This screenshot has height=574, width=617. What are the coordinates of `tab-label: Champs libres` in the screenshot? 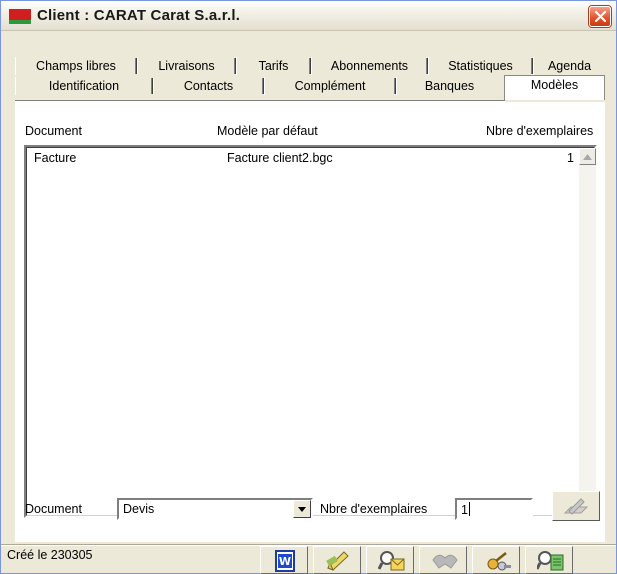 It's located at (76, 66).